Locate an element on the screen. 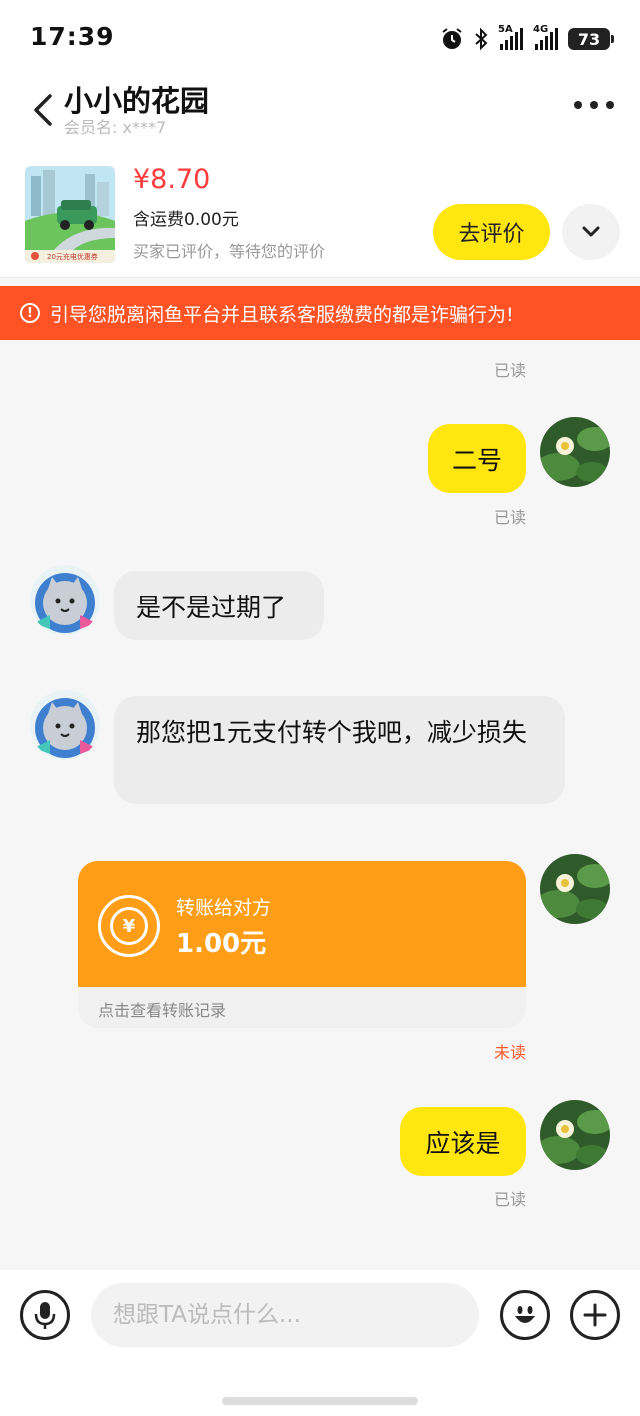 The height and width of the screenshot is (1416, 640). more-icon is located at coordinates (594, 105).